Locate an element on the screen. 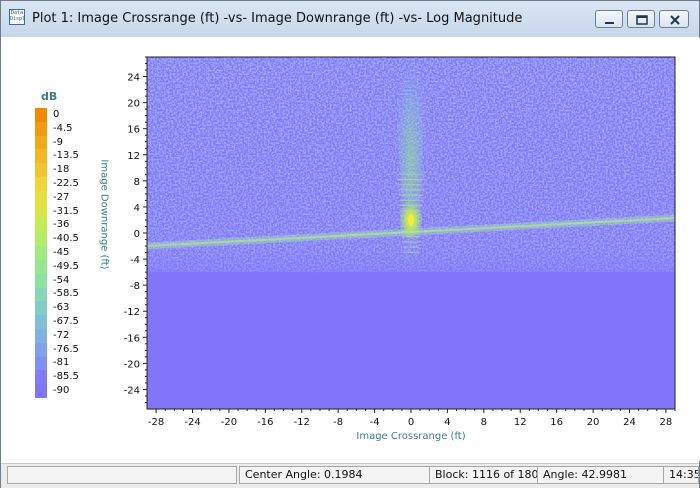 This screenshot has height=489, width=700. colorbar-tick-label: -13.5 is located at coordinates (66, 156).